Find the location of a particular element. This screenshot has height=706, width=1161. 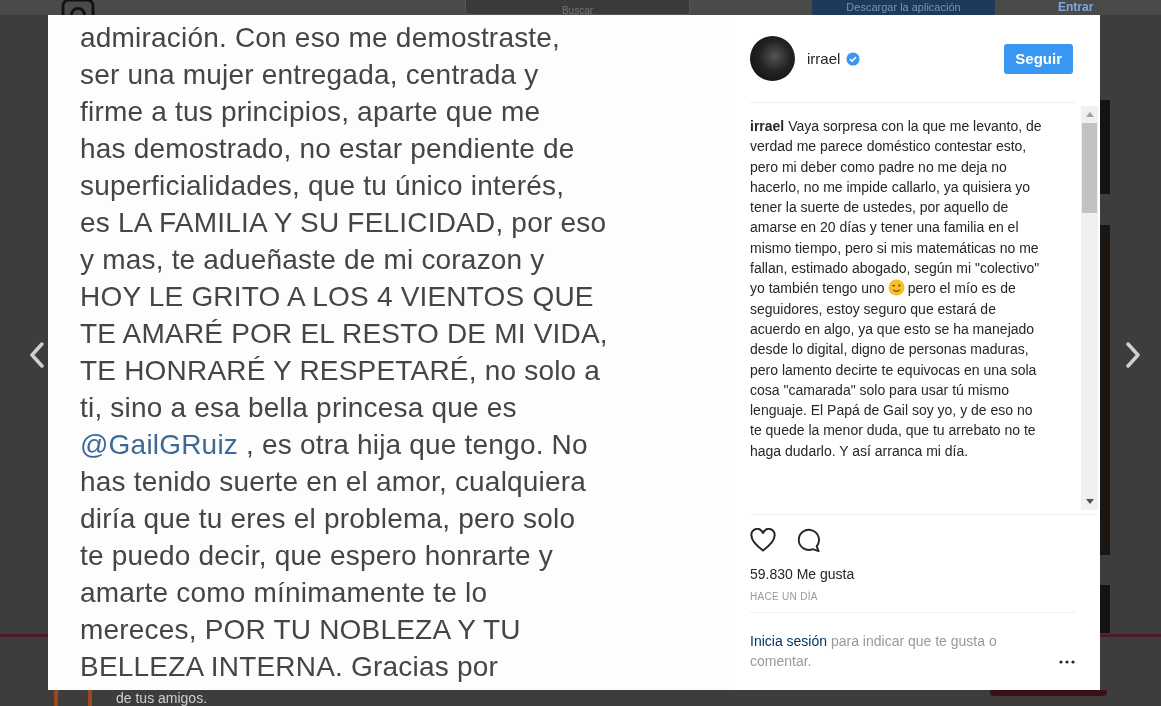

wink-emoji-icon is located at coordinates (896, 288).